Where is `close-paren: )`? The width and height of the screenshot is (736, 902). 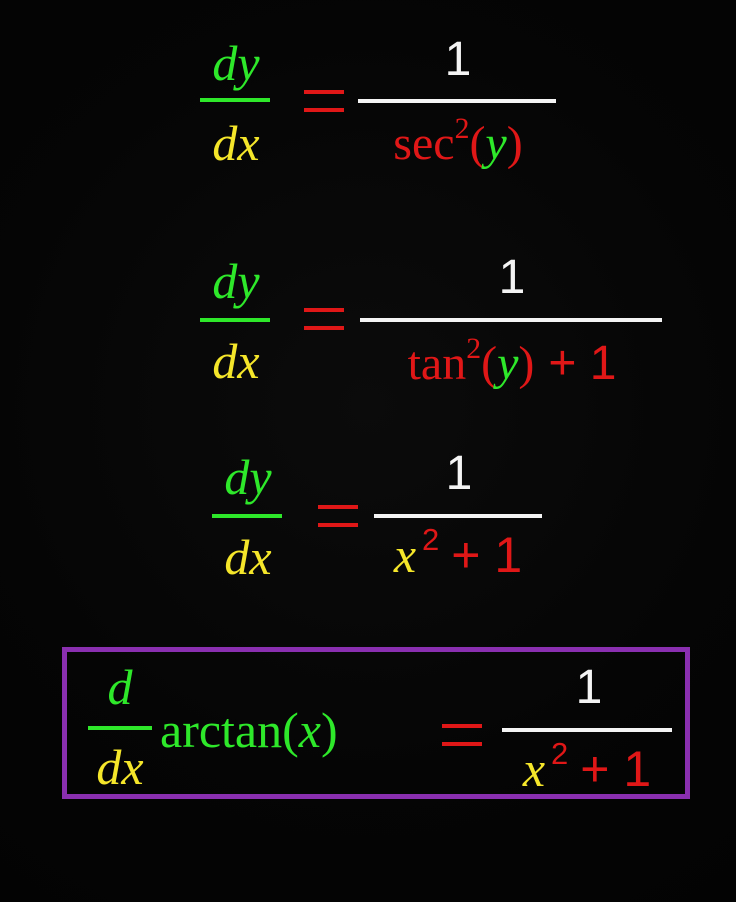 close-paren: ) is located at coordinates (329, 730).